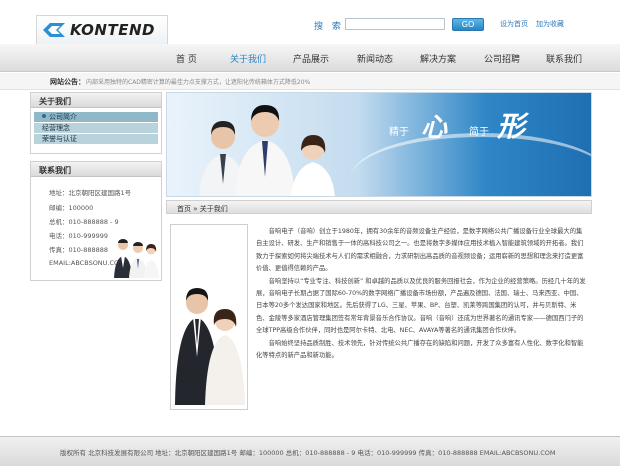 The image size is (620, 466). Describe the element at coordinates (564, 58) in the screenshot. I see `nav-contact: 联系我们` at that location.